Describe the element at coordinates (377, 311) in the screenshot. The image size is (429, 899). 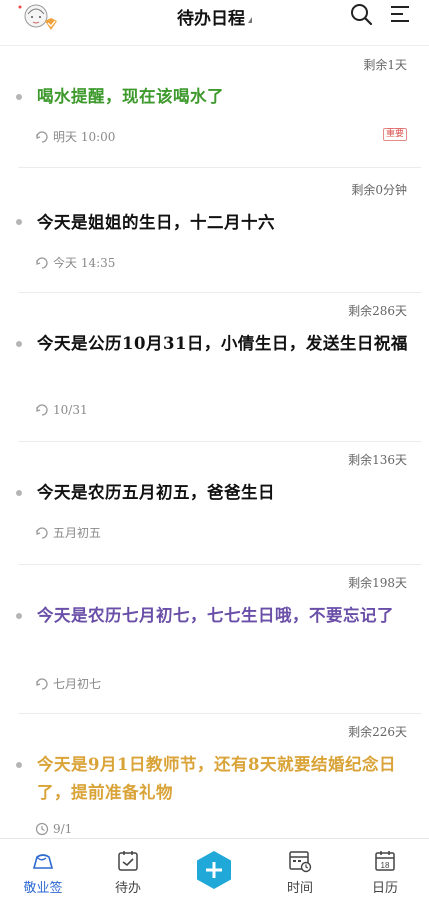
I see `remaining-time: 剩余286天` at that location.